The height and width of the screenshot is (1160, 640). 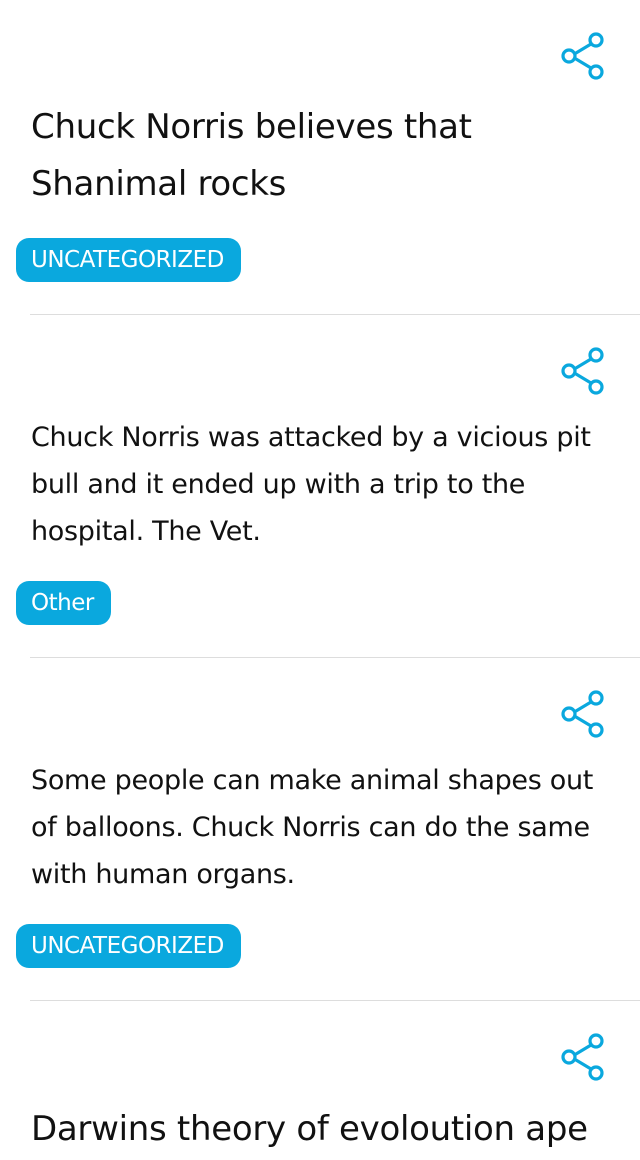 What do you see at coordinates (309, 1129) in the screenshot?
I see `joke-text: Darwins theory of evoloution ape` at bounding box center [309, 1129].